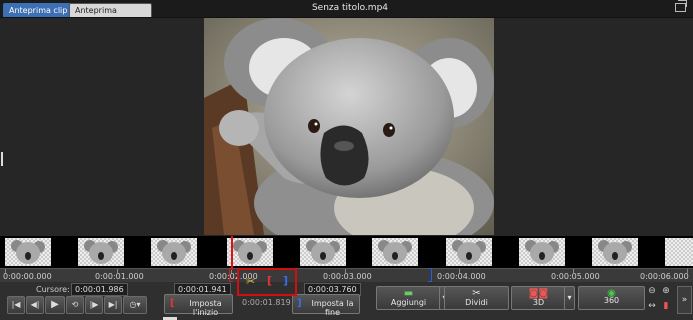 This screenshot has width=693, height=320. I want to click on add-label: Aggiungi, so click(408, 302).